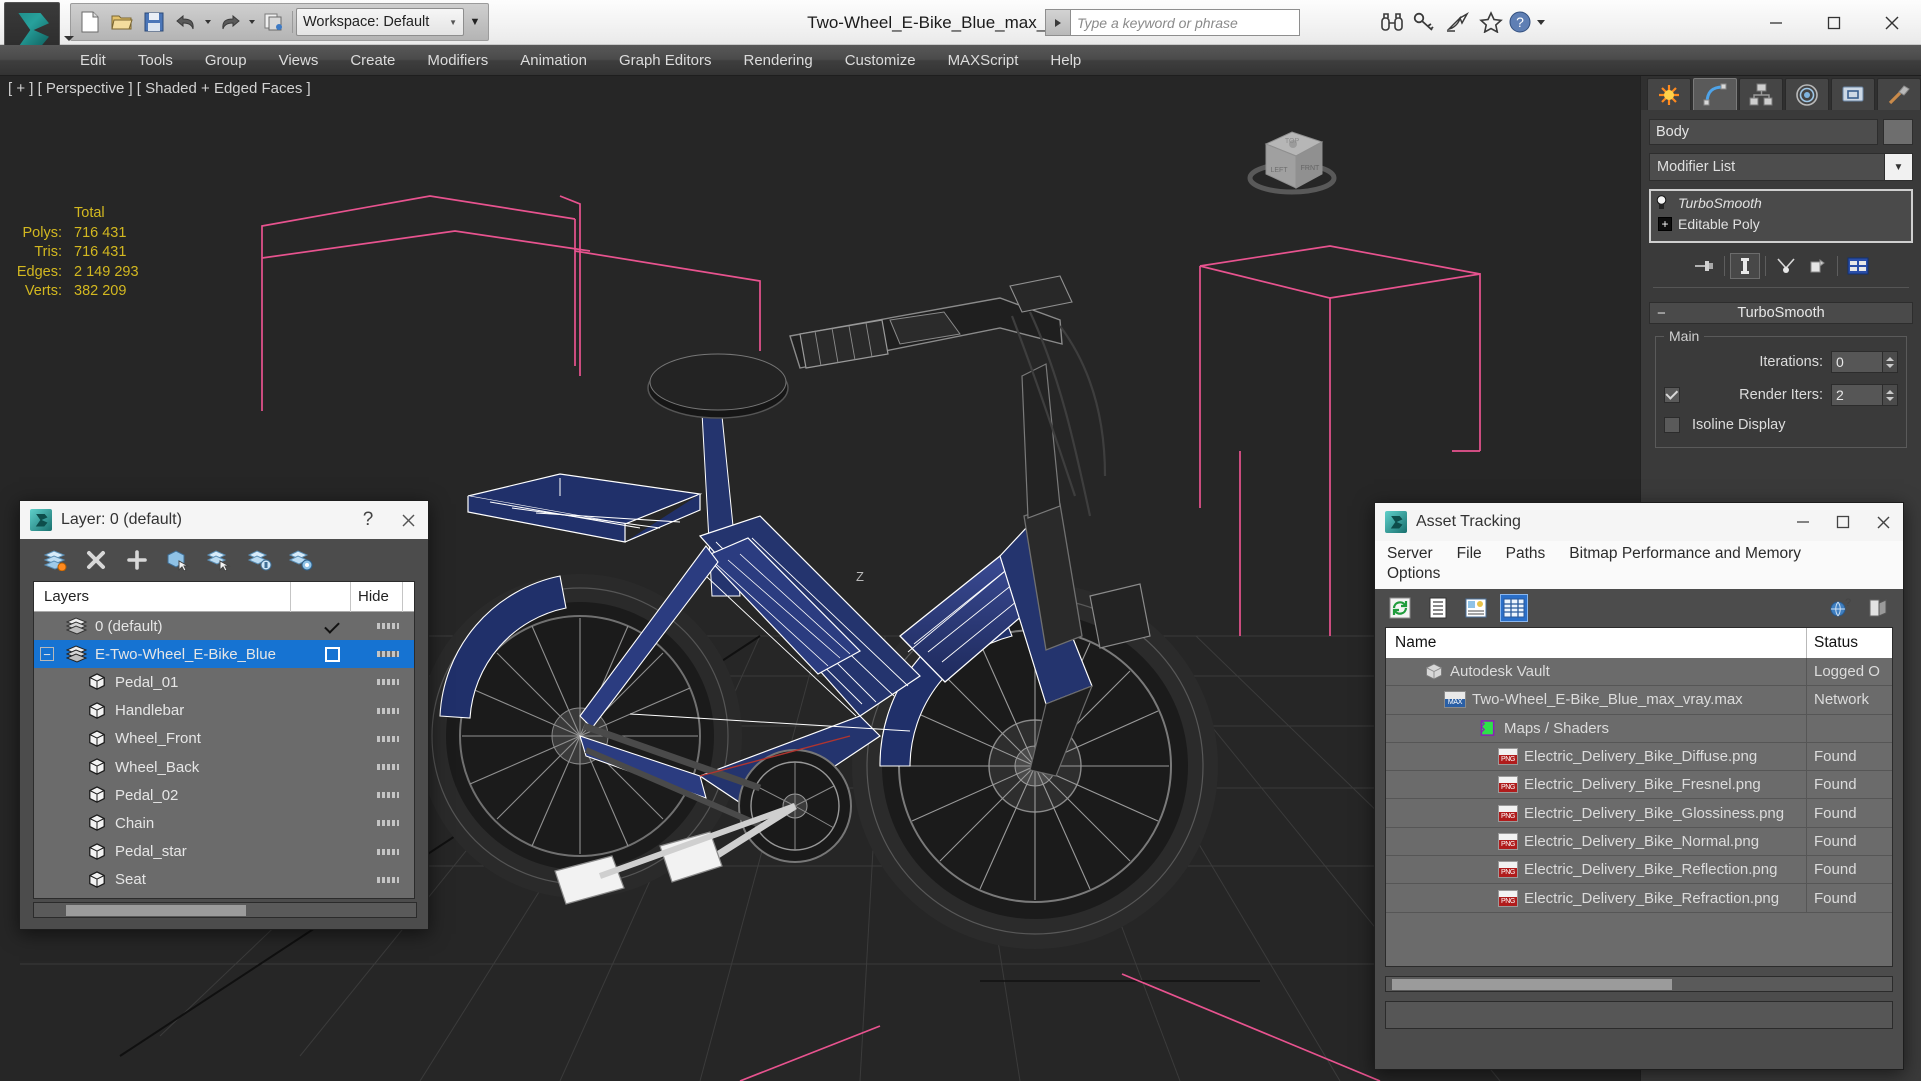 The width and height of the screenshot is (1921, 1081). I want to click on iterations-spinner, so click(1864, 362).